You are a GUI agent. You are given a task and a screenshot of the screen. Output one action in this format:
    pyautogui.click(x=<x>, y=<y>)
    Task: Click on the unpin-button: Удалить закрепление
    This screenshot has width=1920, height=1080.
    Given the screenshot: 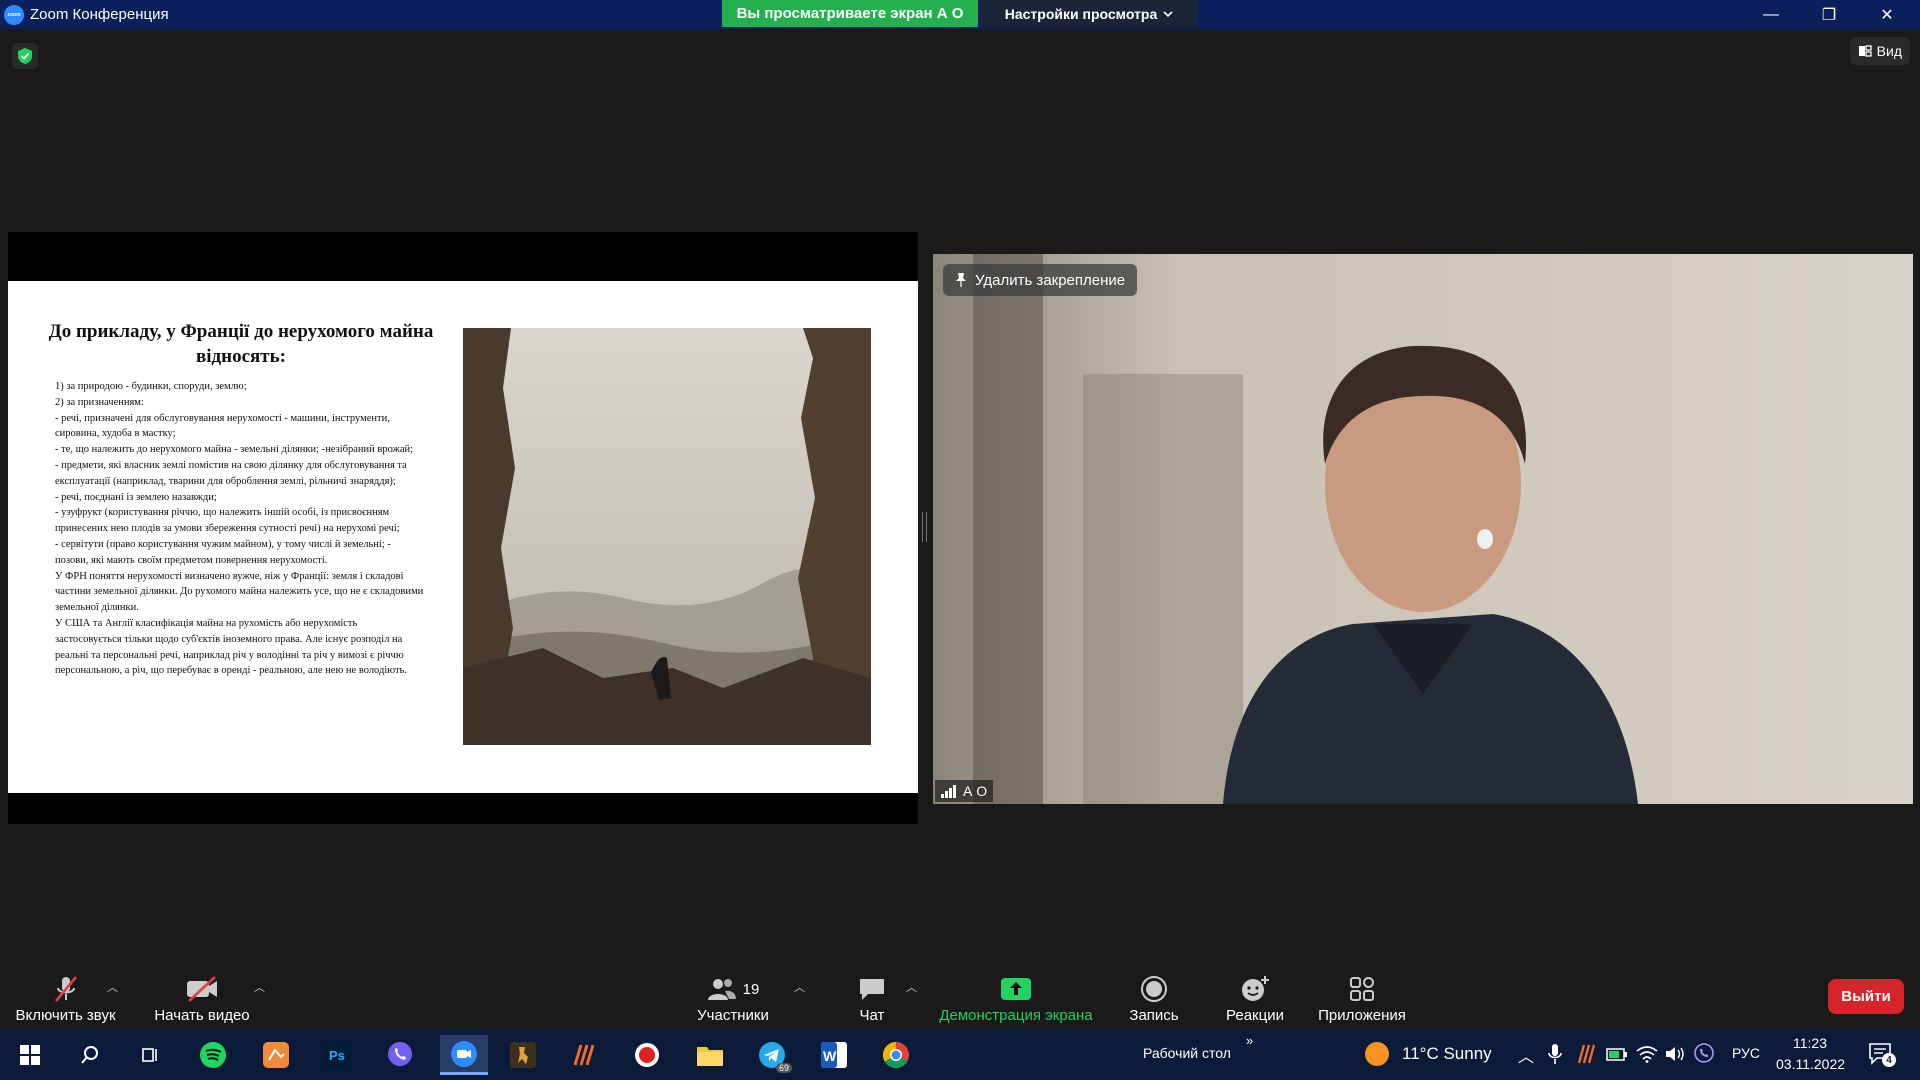 What is the action you would take?
    pyautogui.click(x=1040, y=280)
    